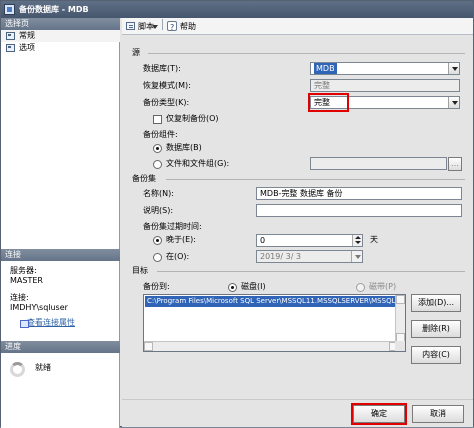  I want to click on remove-destination-button: 删除(R), so click(436, 329).